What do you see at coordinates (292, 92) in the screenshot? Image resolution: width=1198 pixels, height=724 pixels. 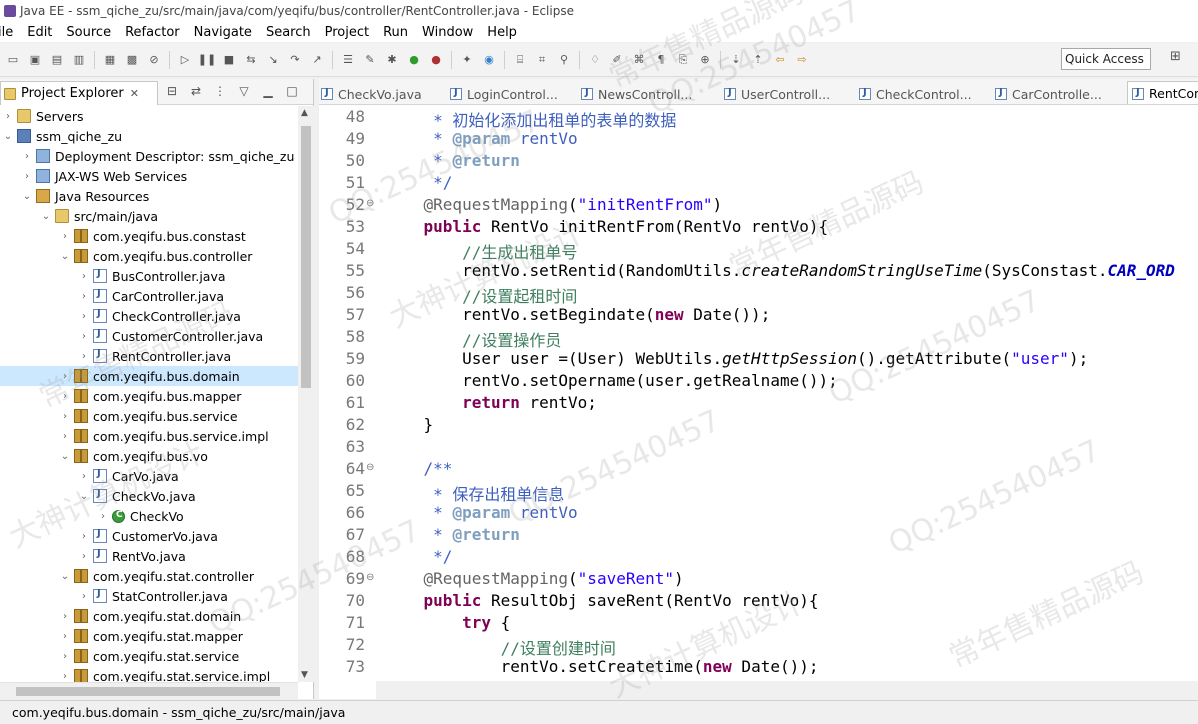 I see `maximize-icon: □` at bounding box center [292, 92].